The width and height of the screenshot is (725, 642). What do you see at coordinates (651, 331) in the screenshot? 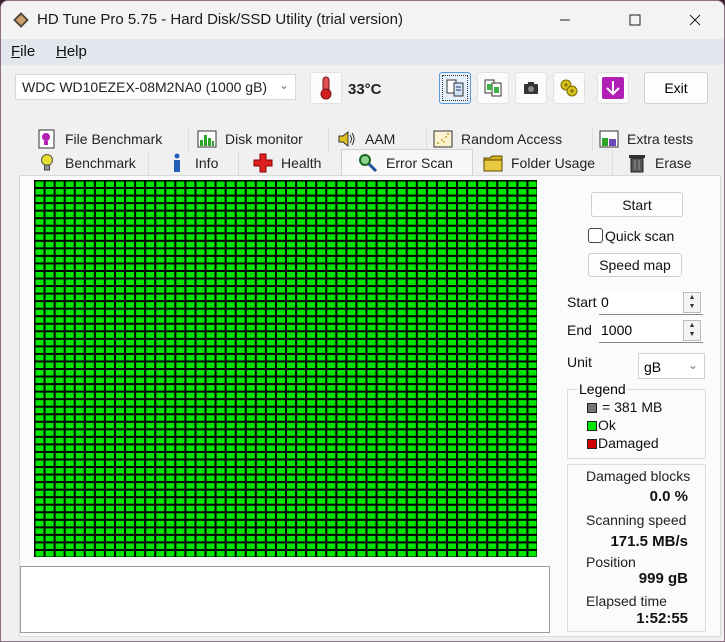
I see `end-position-input: 1000 ▲ ▼` at bounding box center [651, 331].